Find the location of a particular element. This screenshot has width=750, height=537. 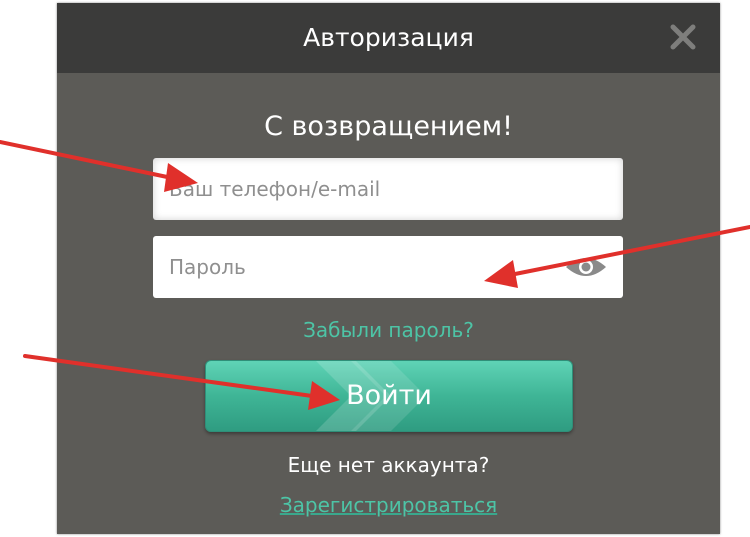

welcome-heading: С возвращением! is located at coordinates (388, 126).